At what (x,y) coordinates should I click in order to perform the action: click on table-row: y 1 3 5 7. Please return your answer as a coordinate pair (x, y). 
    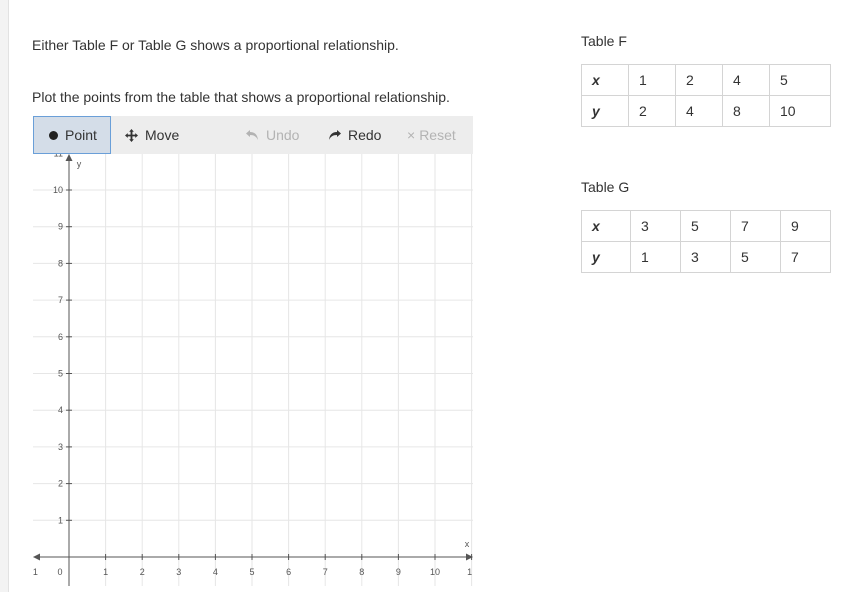
    Looking at the image, I should click on (706, 257).